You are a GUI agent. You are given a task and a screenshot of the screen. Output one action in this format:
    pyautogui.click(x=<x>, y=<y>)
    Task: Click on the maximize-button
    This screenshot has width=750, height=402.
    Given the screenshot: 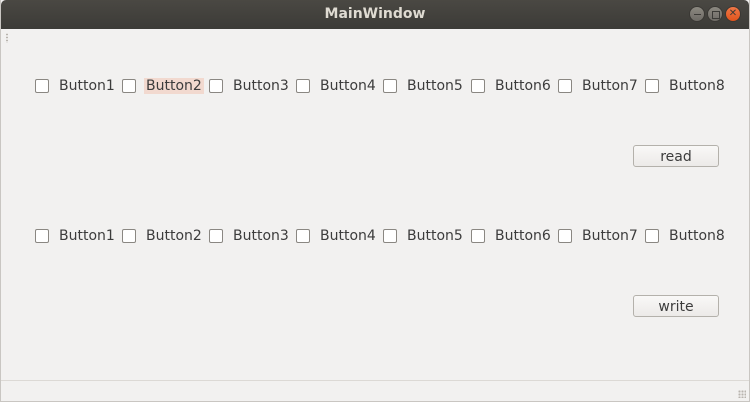 What is the action you would take?
    pyautogui.click(x=715, y=14)
    